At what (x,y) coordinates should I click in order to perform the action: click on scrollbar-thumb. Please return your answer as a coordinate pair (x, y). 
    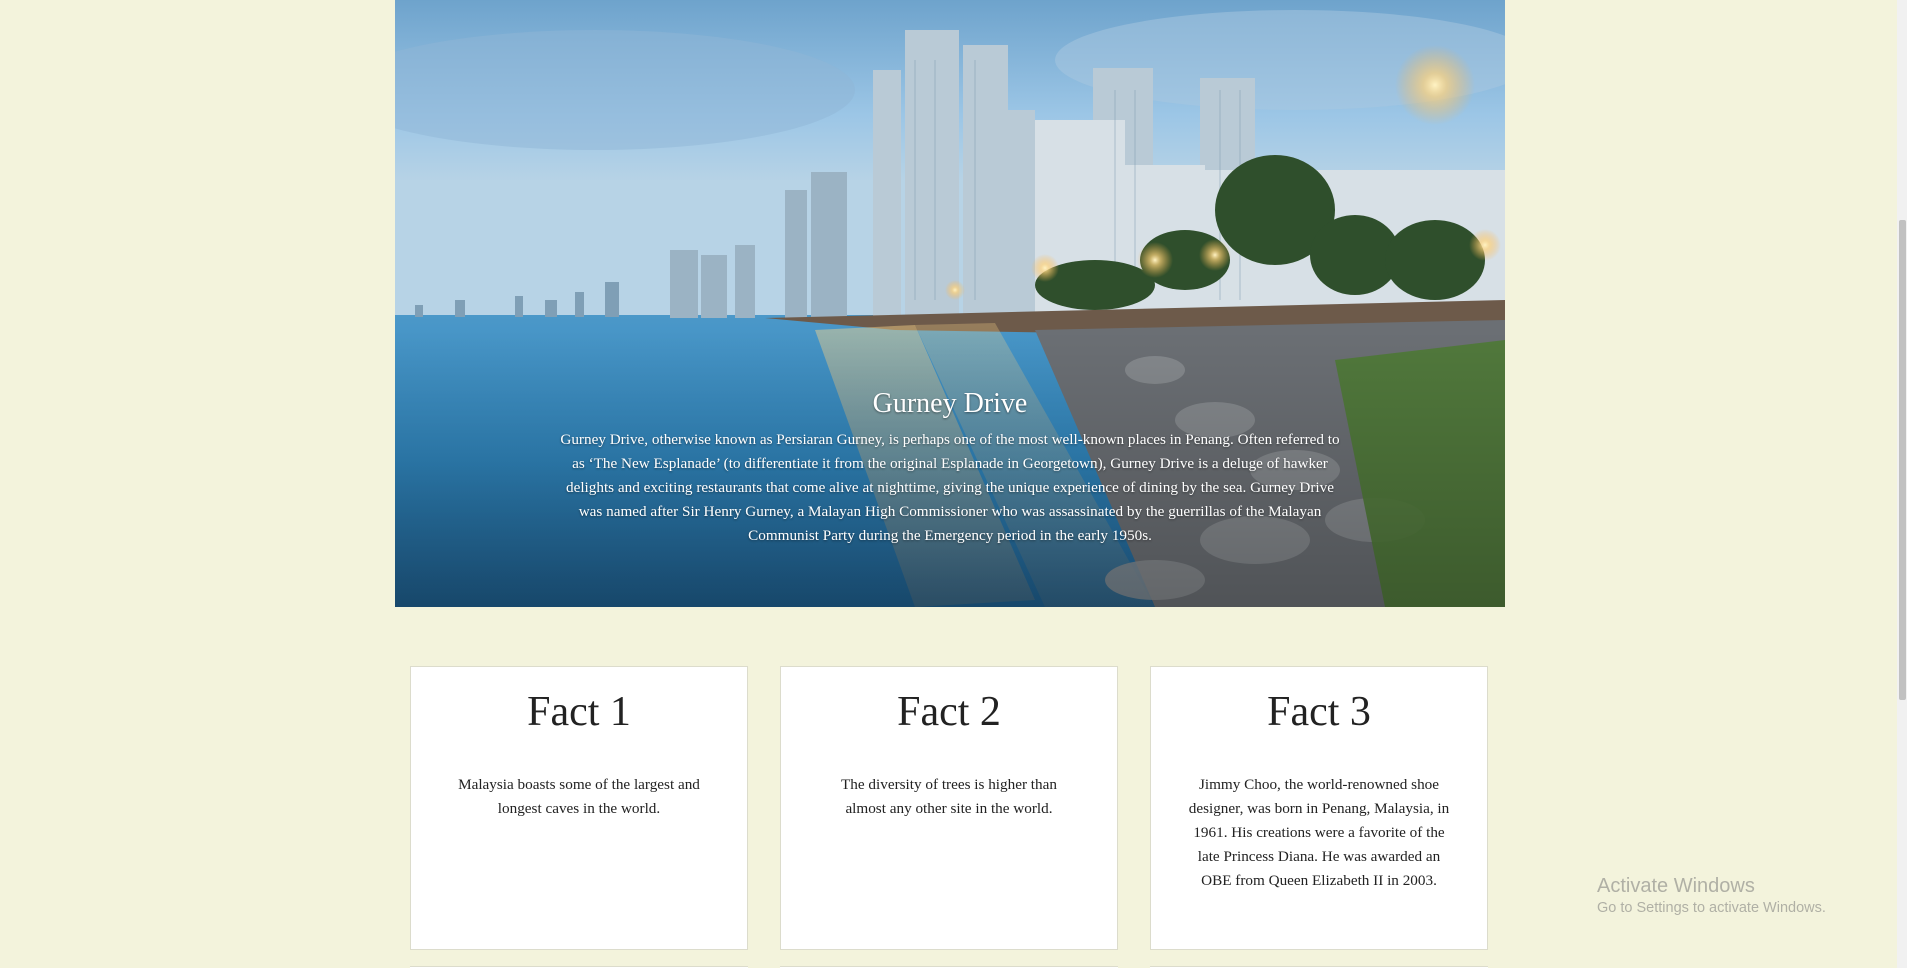
    Looking at the image, I should click on (1902, 460).